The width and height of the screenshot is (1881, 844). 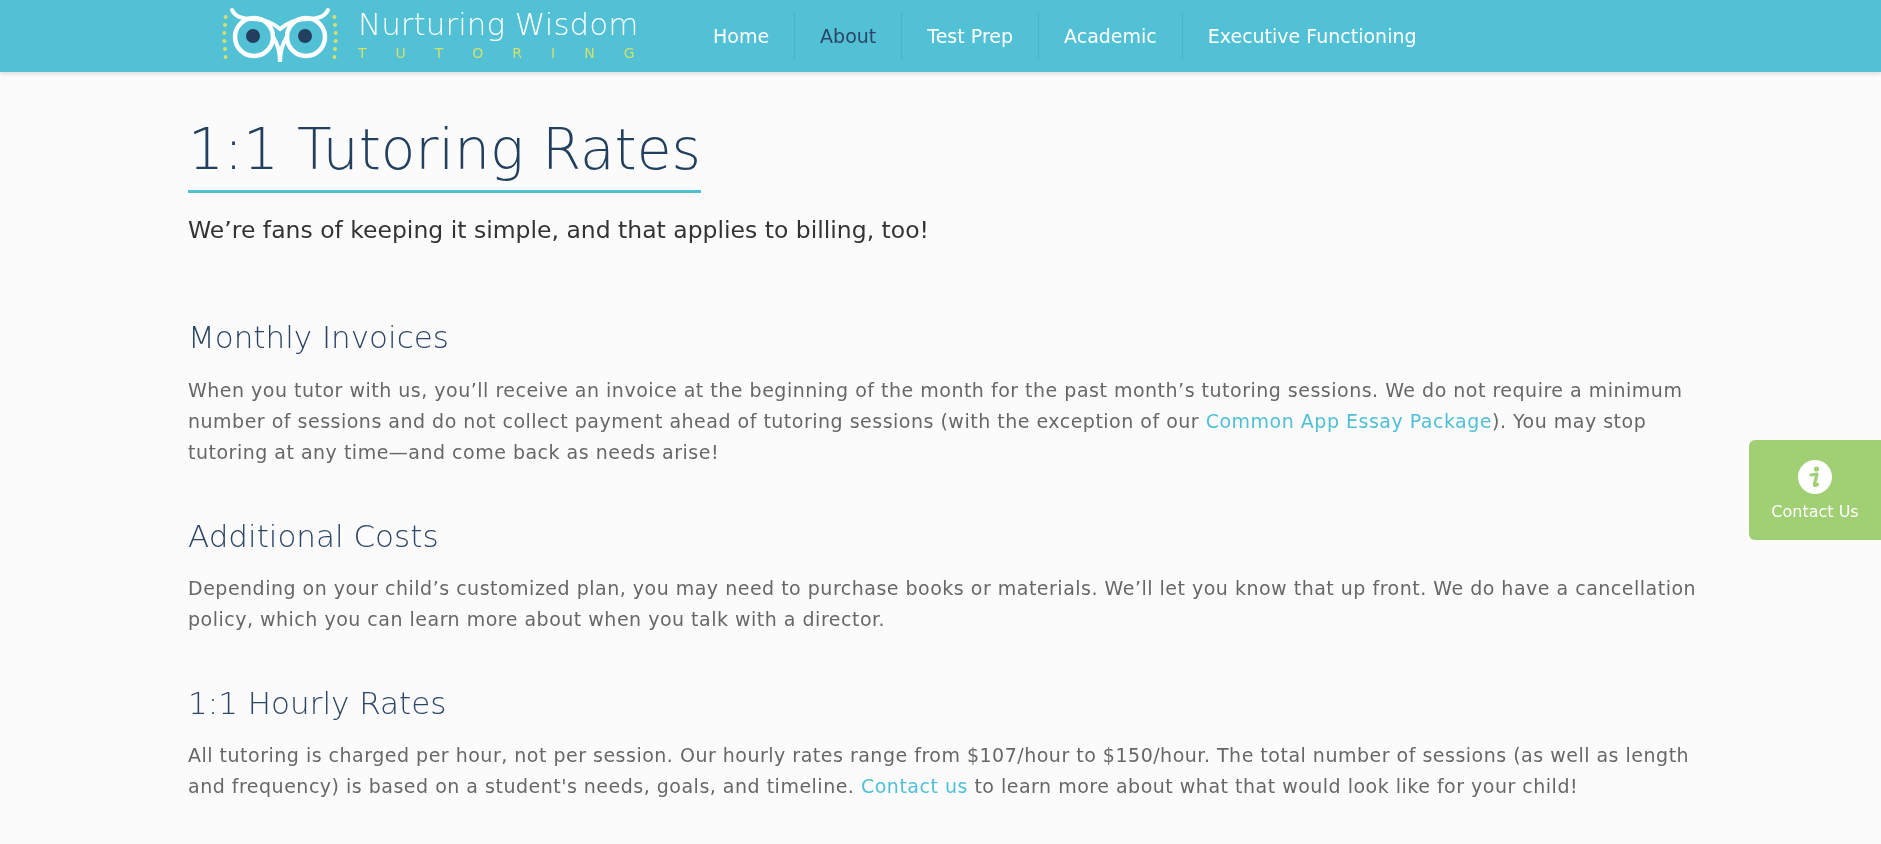 What do you see at coordinates (444, 154) in the screenshot?
I see `page-title: 1:1 Tutoring Rates` at bounding box center [444, 154].